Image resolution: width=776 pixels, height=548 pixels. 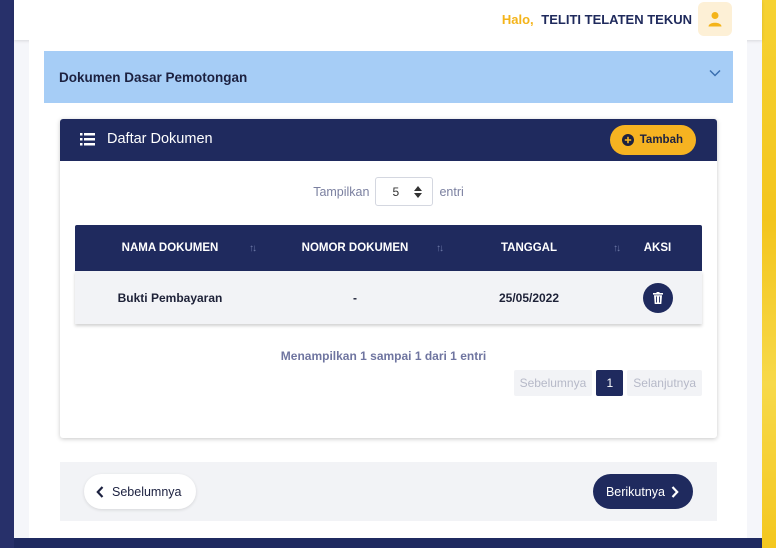 I want to click on user-avatar-button, so click(x=715, y=19).